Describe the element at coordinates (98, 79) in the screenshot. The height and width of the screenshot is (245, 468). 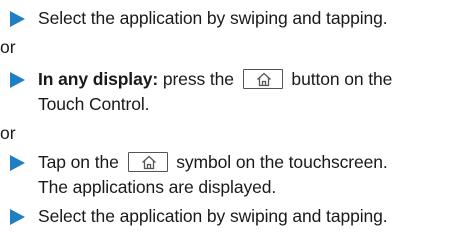
I see `step-2-bold-label: In any display:` at that location.